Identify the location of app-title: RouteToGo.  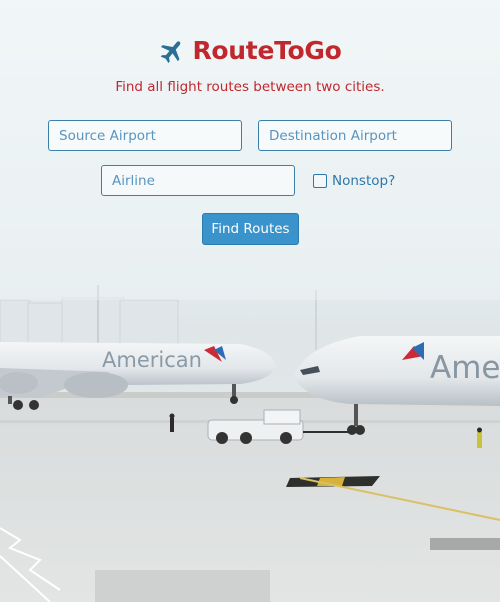
(267, 50).